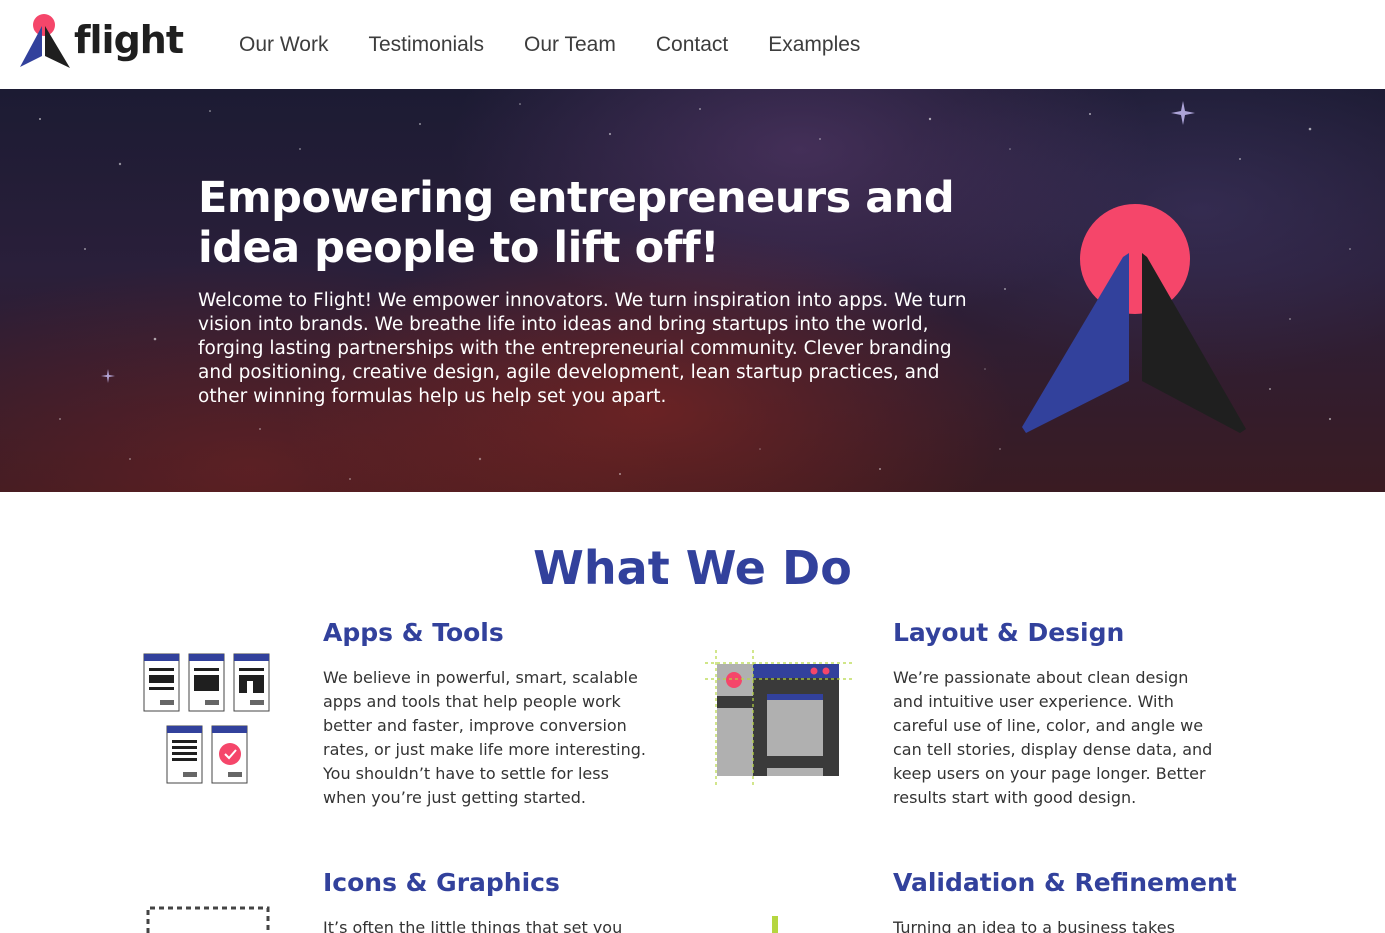 The height and width of the screenshot is (933, 1385). Describe the element at coordinates (426, 44) in the screenshot. I see `nav-testimonials: Testimonials` at that location.